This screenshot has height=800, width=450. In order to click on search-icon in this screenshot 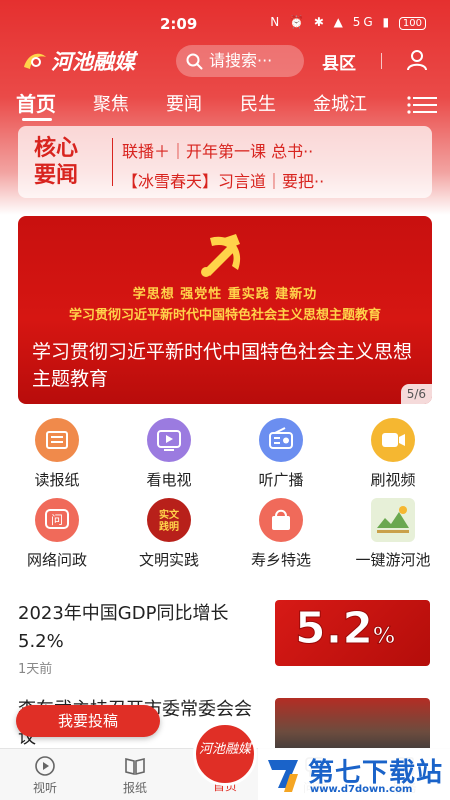, I will do `click(194, 61)`.